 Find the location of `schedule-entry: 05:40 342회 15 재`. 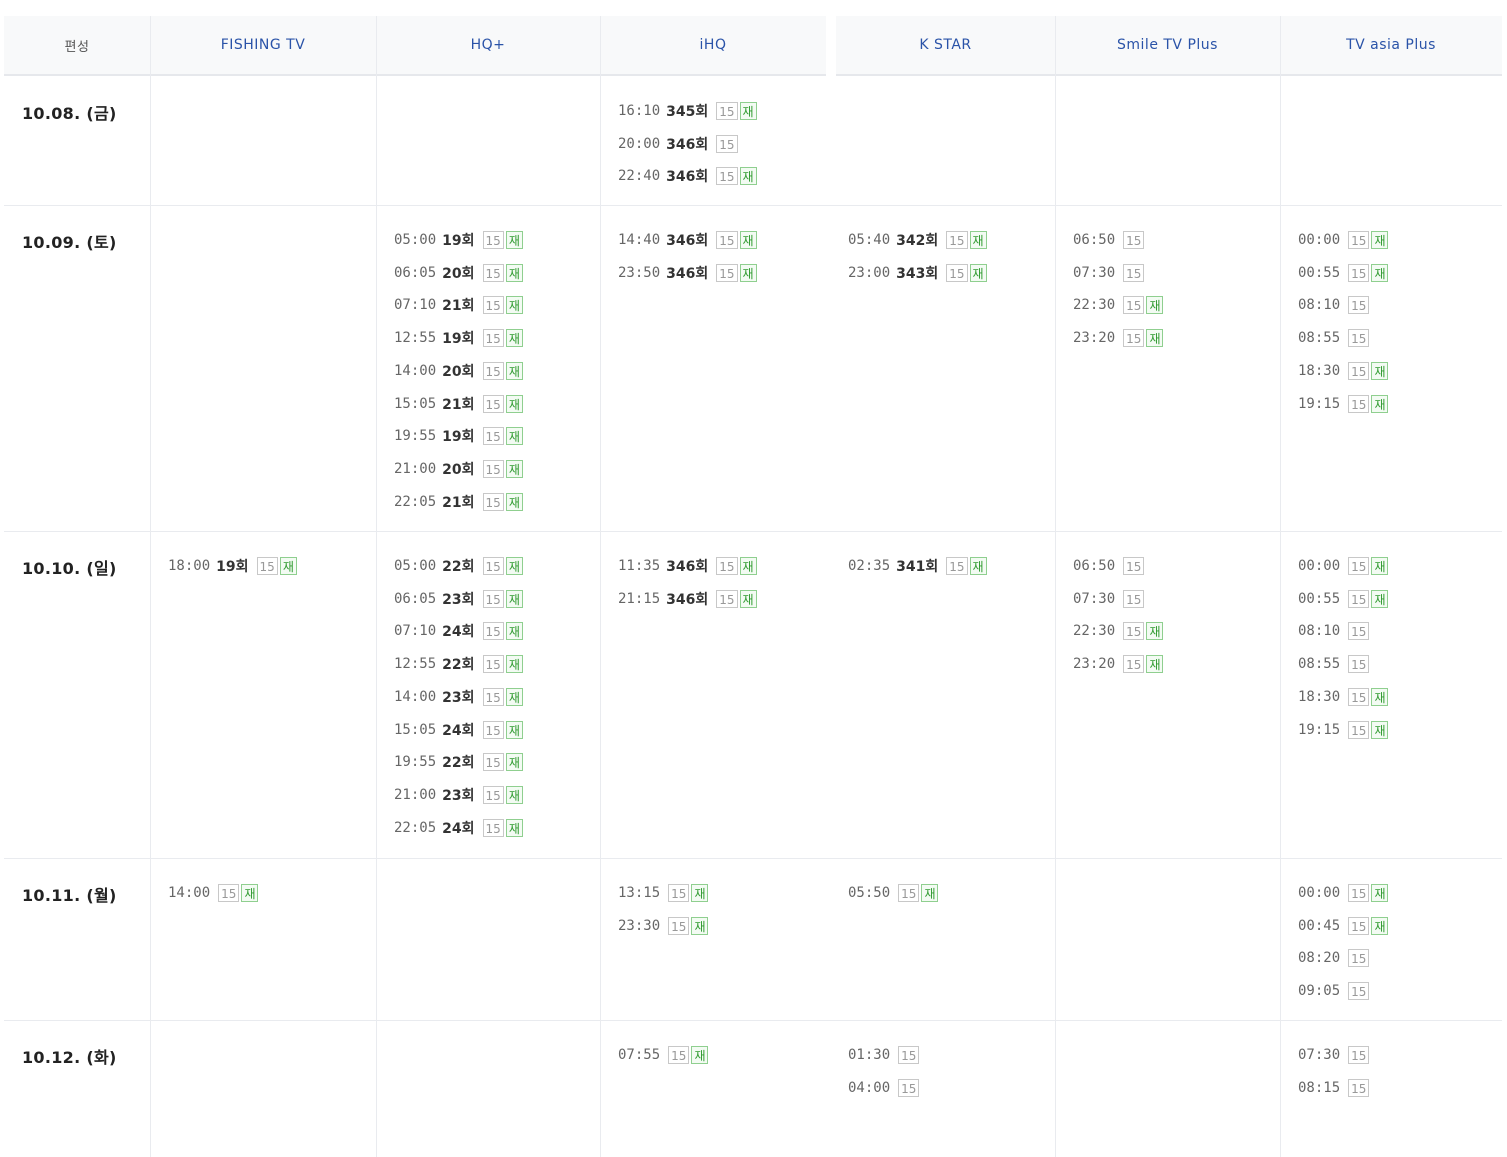

schedule-entry: 05:40 342회 15 재 is located at coordinates (917, 240).